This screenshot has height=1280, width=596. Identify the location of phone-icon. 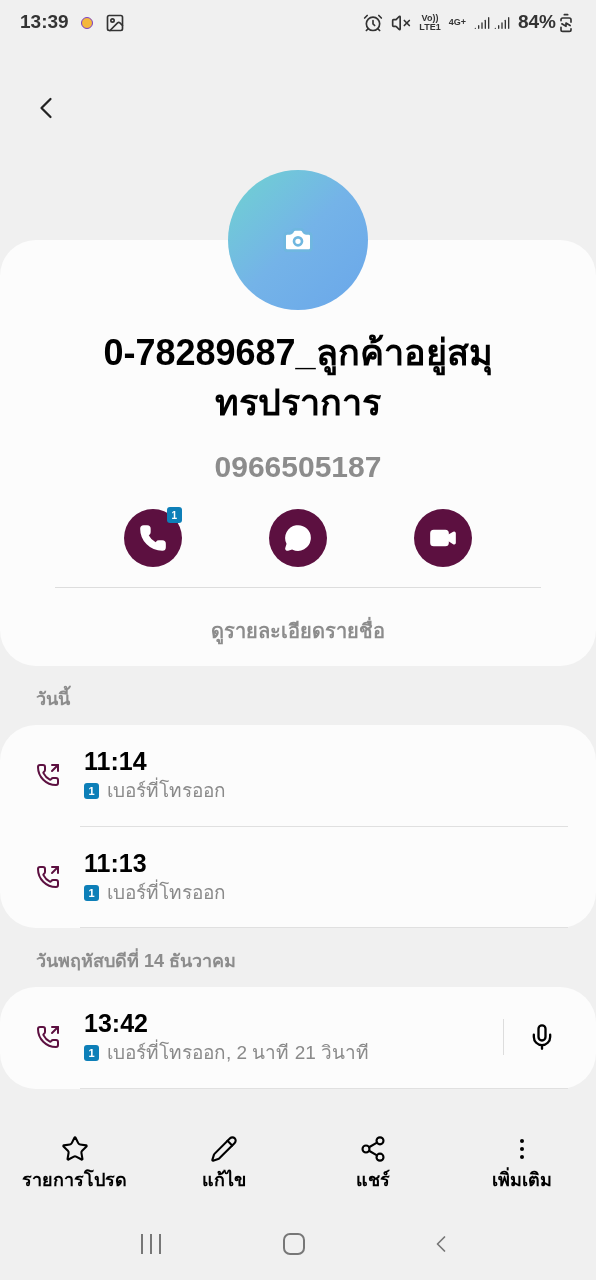
(152, 538).